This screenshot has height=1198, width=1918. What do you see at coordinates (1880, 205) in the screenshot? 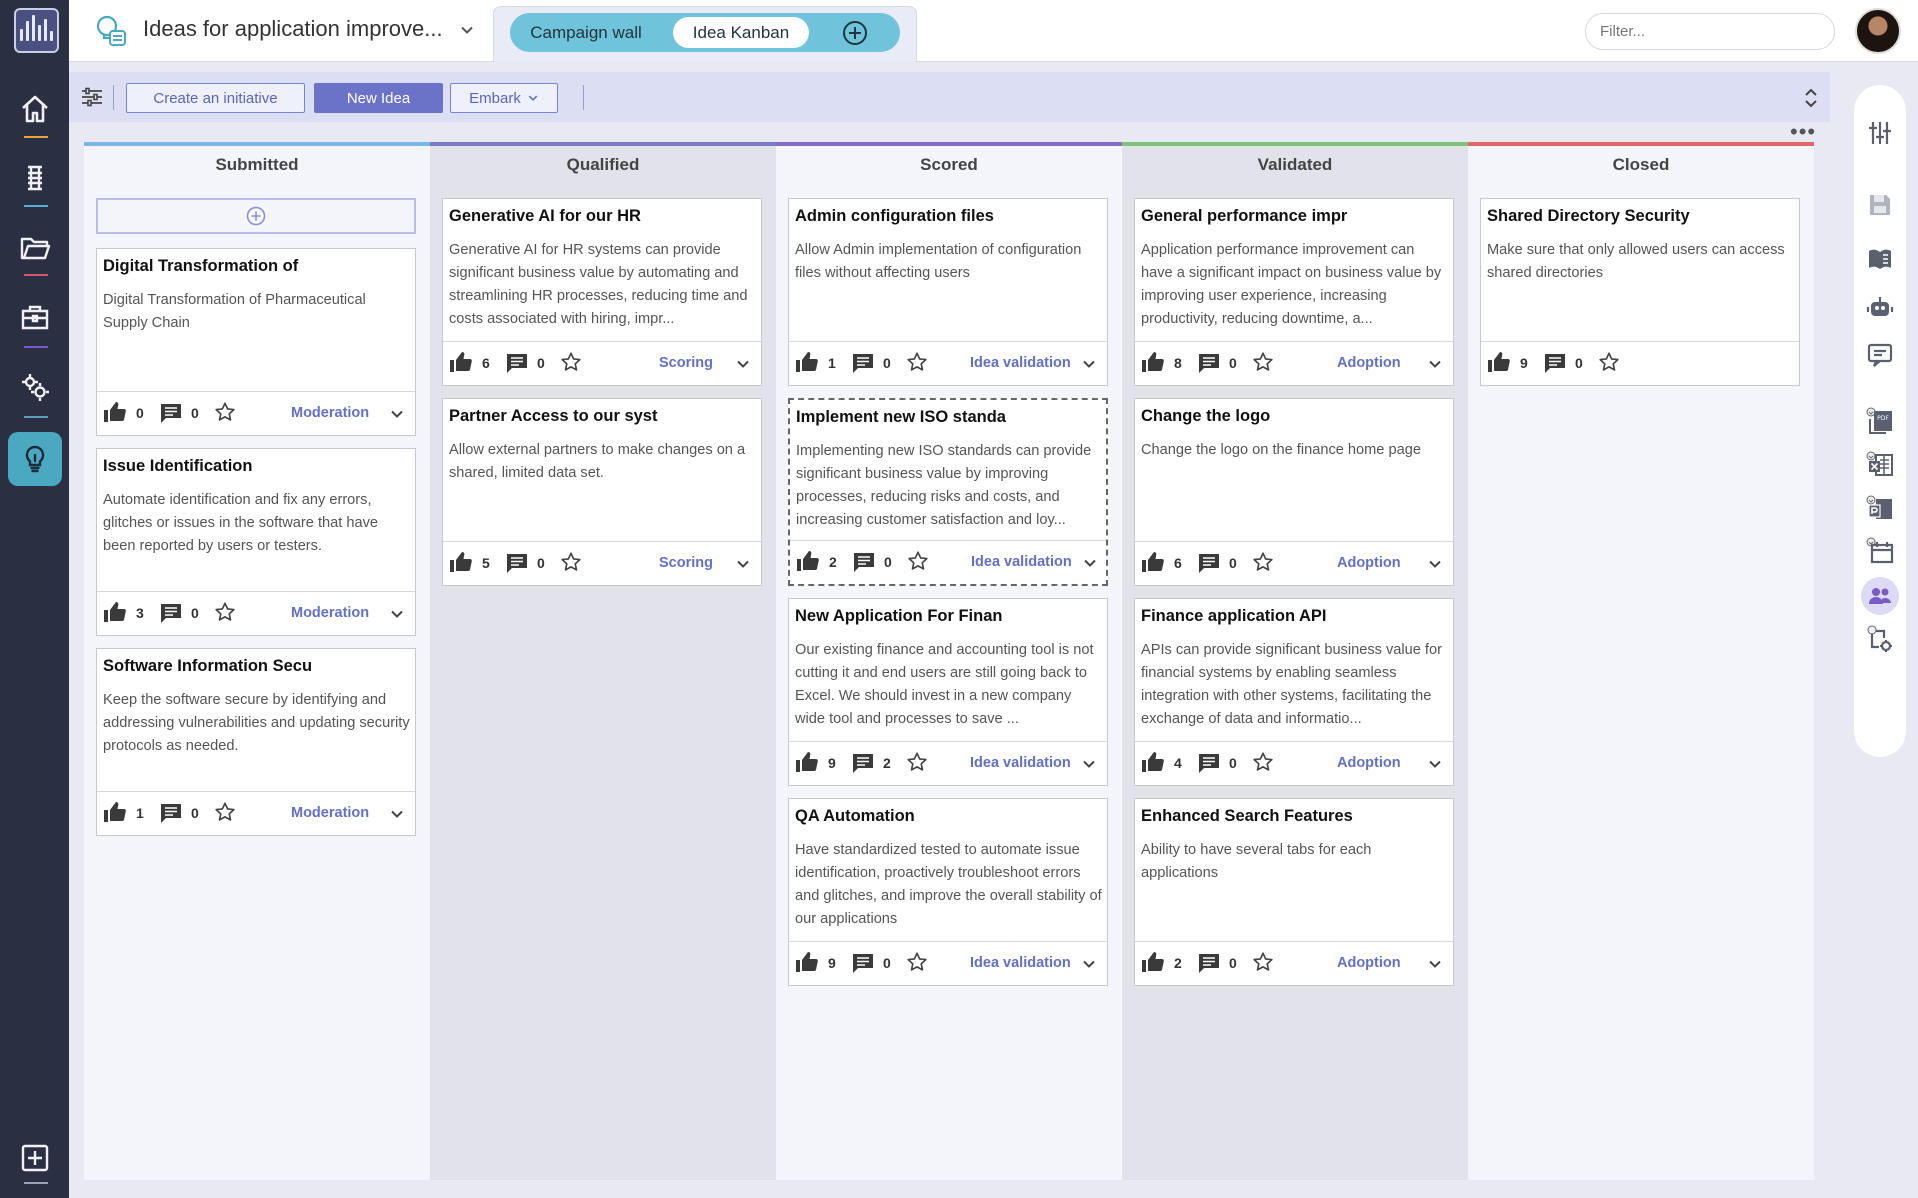
I see `save-icon` at bounding box center [1880, 205].